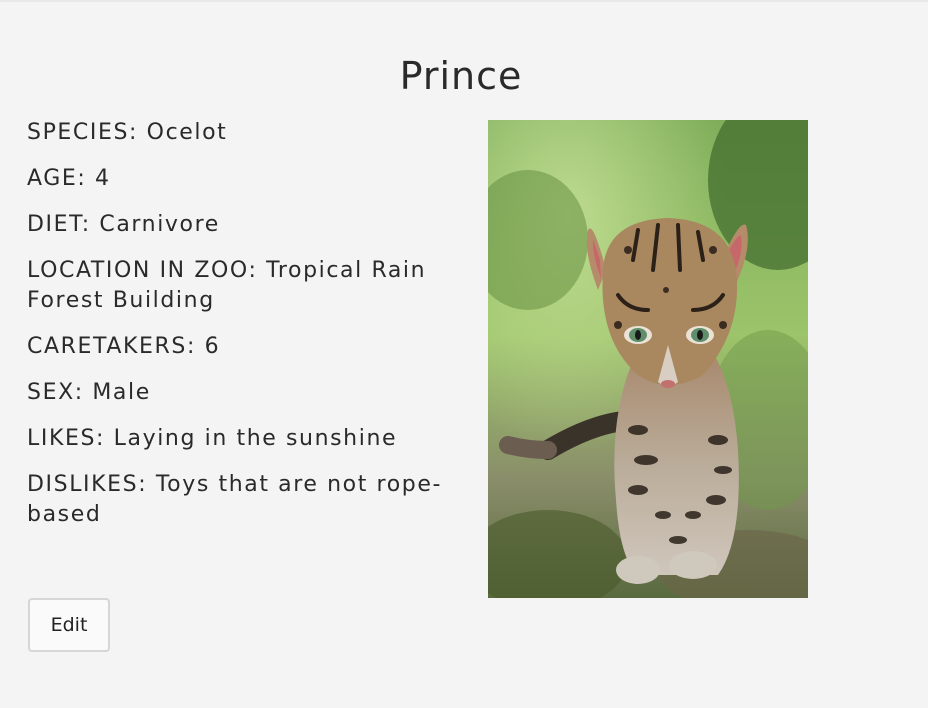  I want to click on detail-label: SPECIES:, so click(83, 132).